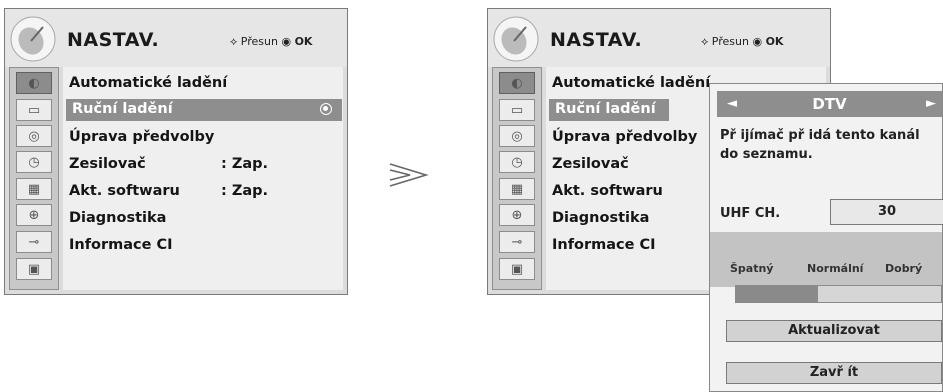 The image size is (943, 392). I want to click on close-button: Zavř ít, so click(834, 373).